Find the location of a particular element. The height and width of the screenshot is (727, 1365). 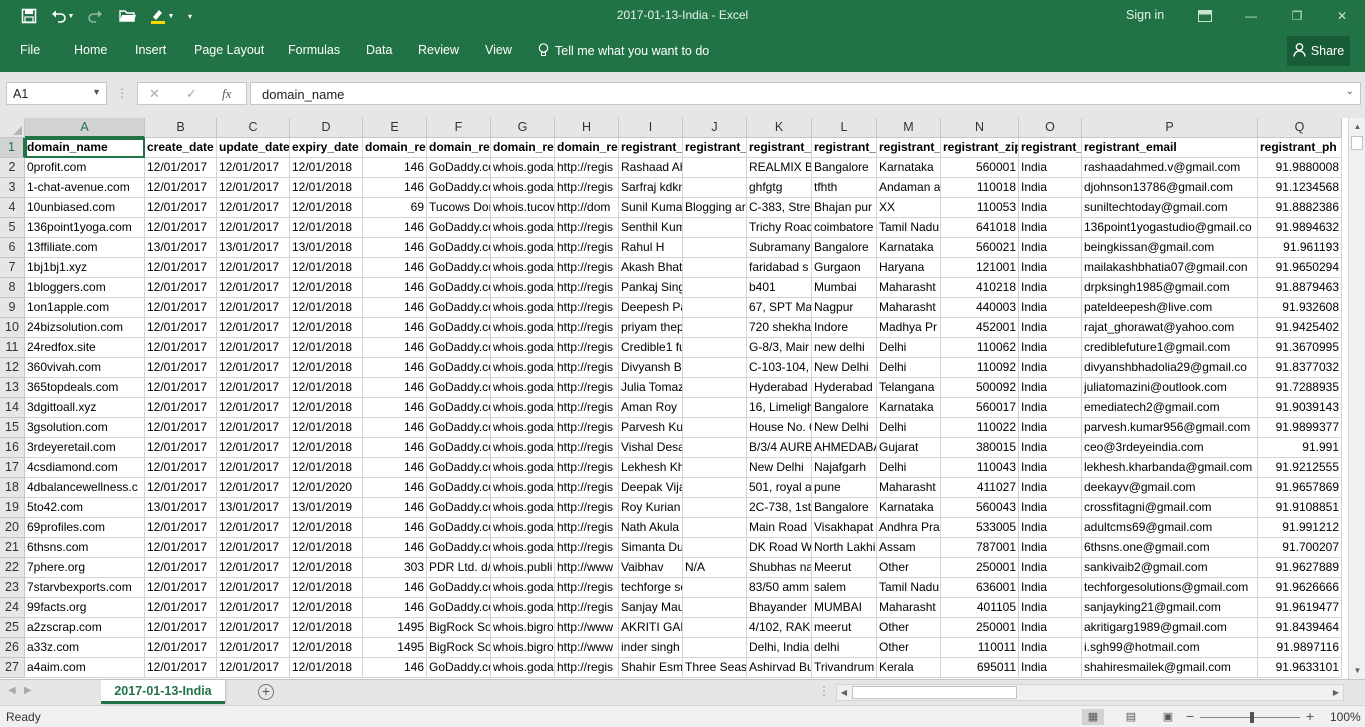

data-cell: http://www is located at coordinates (587, 628).